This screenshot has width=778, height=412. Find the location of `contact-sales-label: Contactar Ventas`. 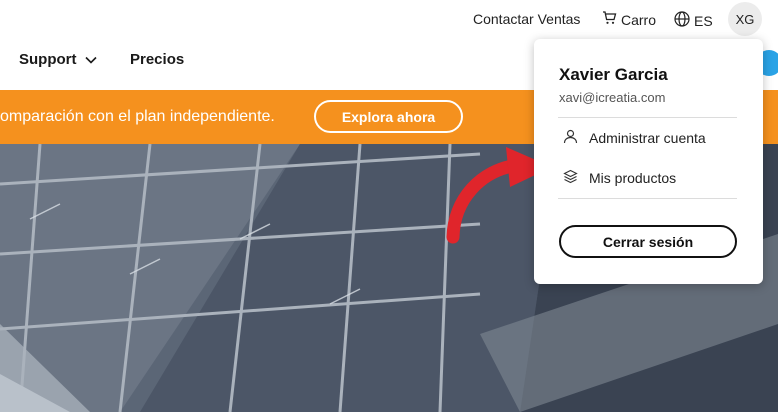

contact-sales-label: Contactar Ventas is located at coordinates (527, 19).